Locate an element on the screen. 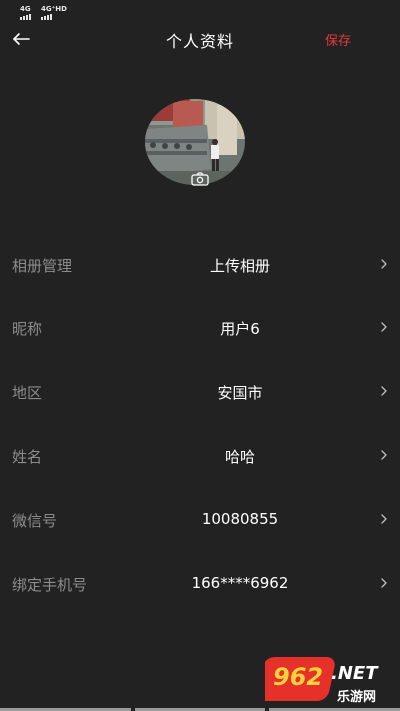 This screenshot has height=711, width=400. svg-text: .NET is located at coordinates (355, 673).